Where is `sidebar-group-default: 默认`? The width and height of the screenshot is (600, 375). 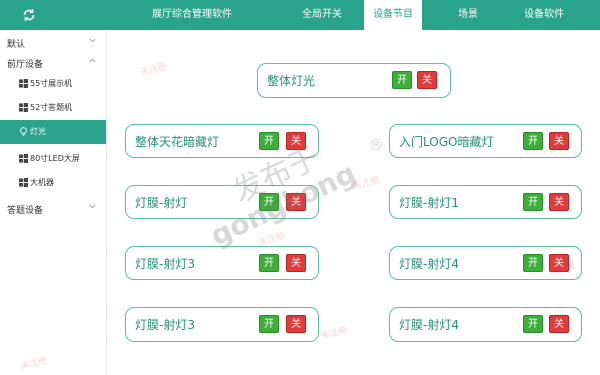 sidebar-group-default: 默认 is located at coordinates (53, 43).